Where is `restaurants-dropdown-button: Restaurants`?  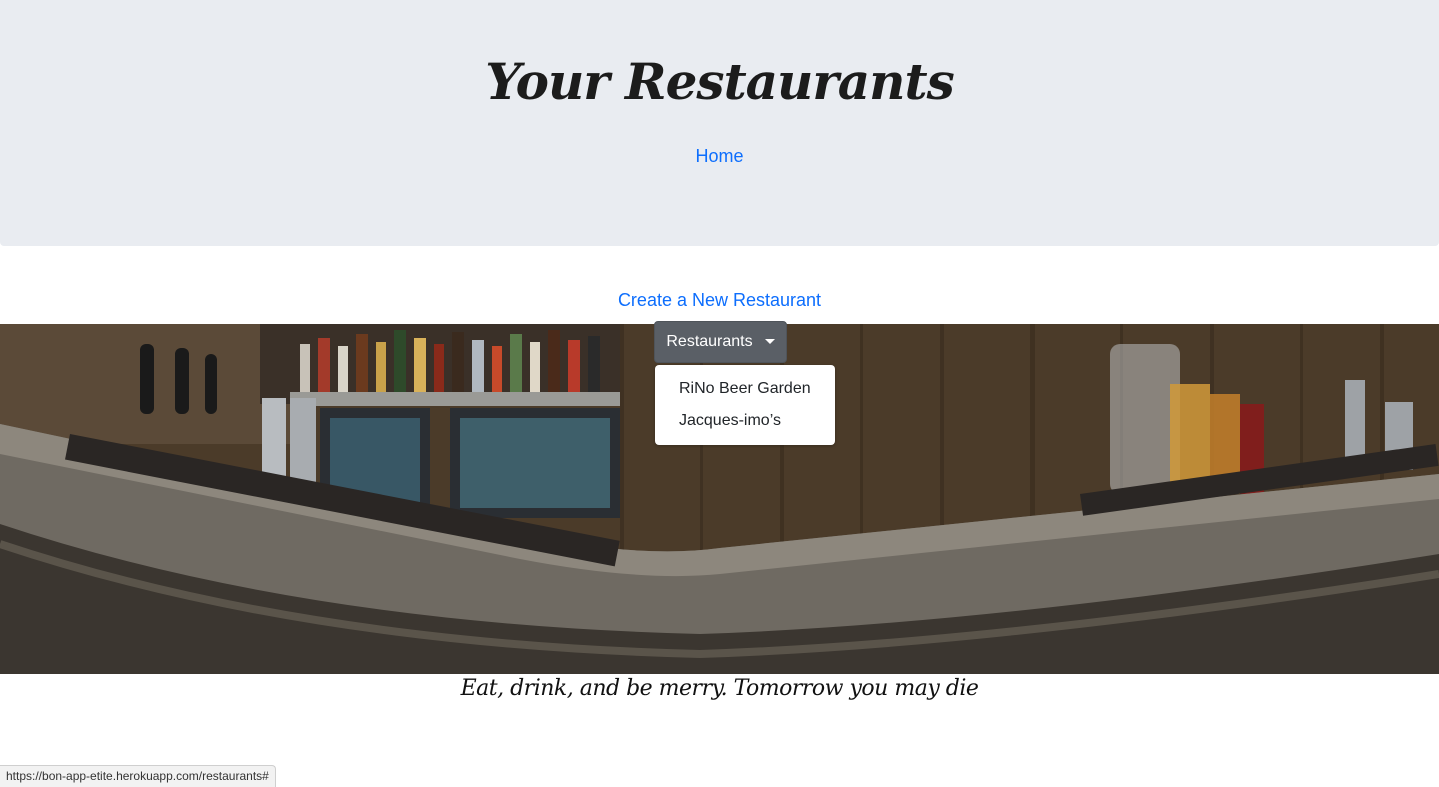 restaurants-dropdown-button: Restaurants is located at coordinates (720, 342).